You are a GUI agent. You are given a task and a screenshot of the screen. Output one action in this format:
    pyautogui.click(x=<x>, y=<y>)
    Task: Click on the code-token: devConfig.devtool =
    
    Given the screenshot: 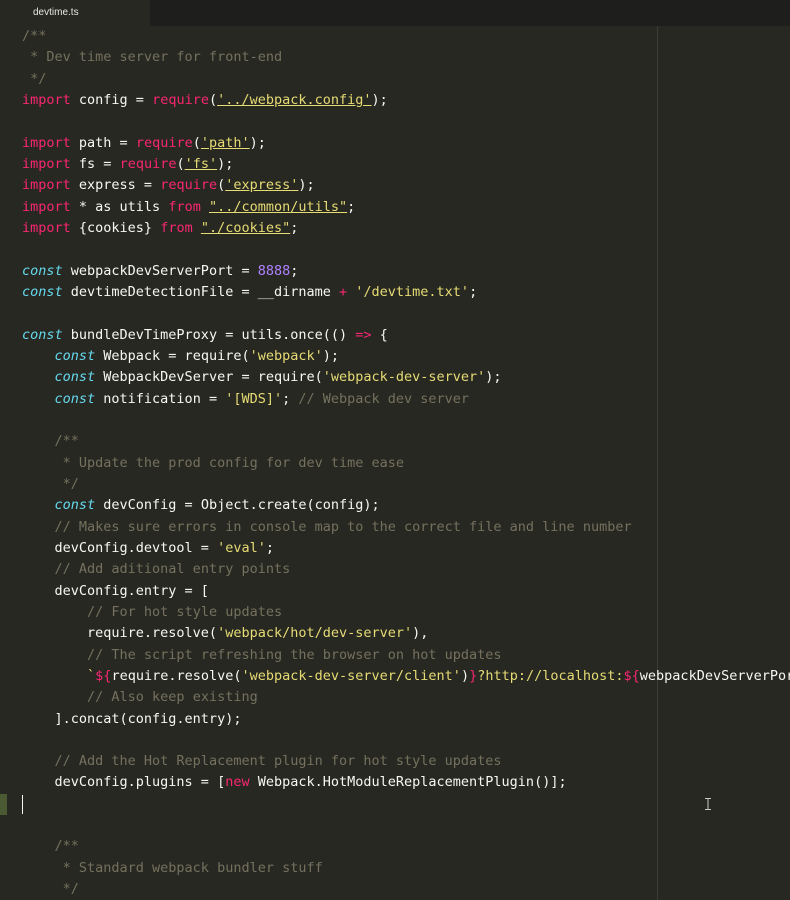 What is the action you would take?
    pyautogui.click(x=120, y=547)
    